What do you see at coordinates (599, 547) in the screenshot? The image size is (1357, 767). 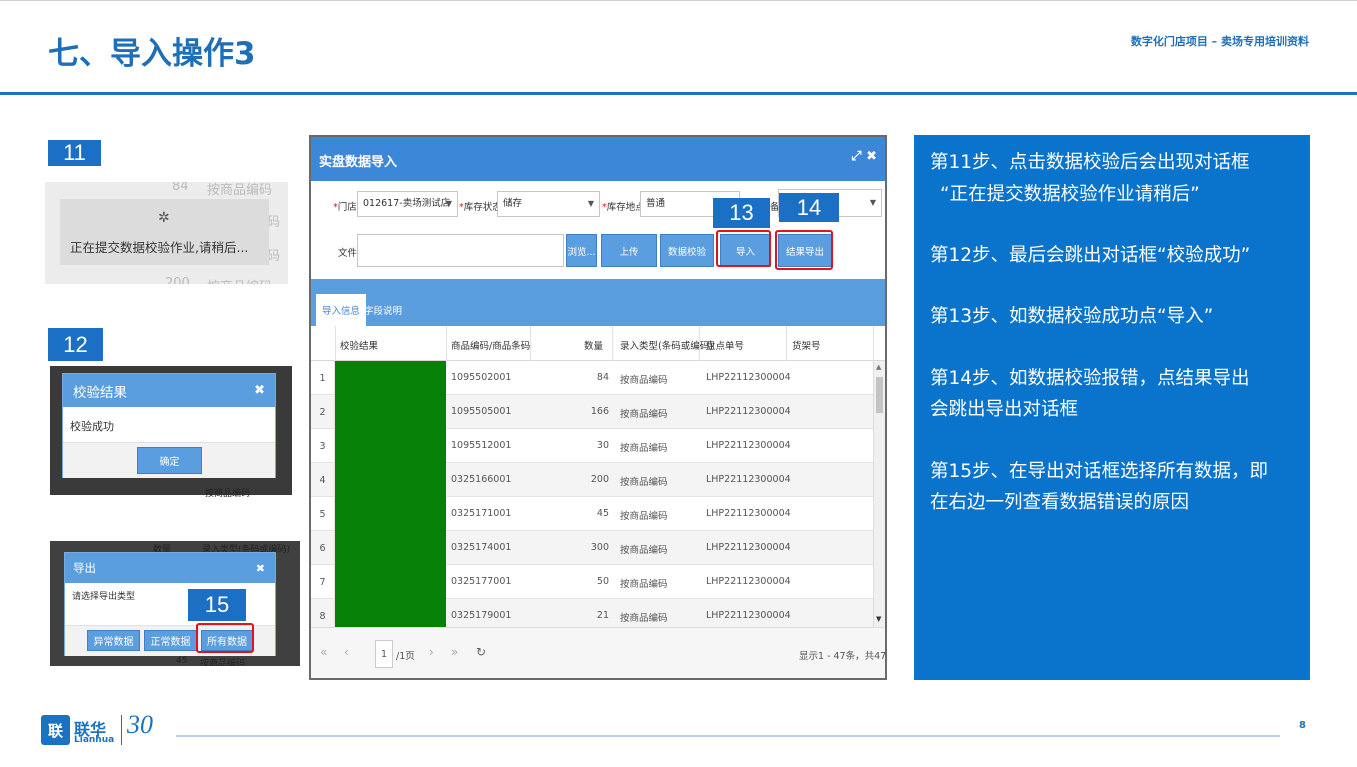 I see `qty-cell: 300` at bounding box center [599, 547].